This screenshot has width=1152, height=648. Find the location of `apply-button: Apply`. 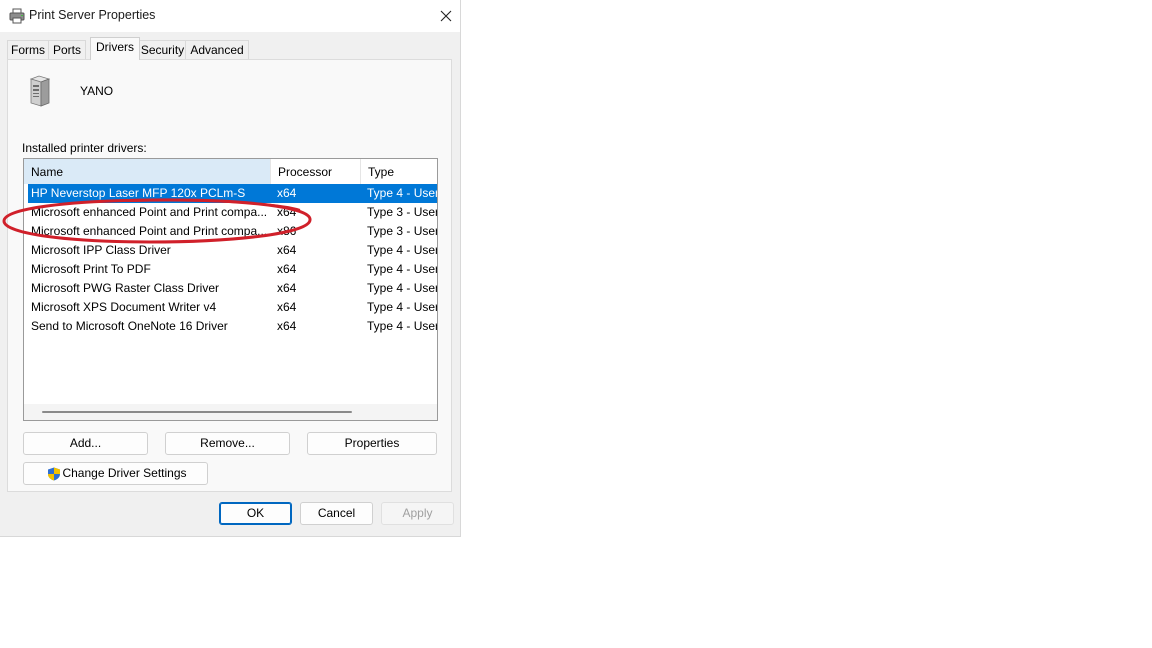

apply-button: Apply is located at coordinates (417, 513).